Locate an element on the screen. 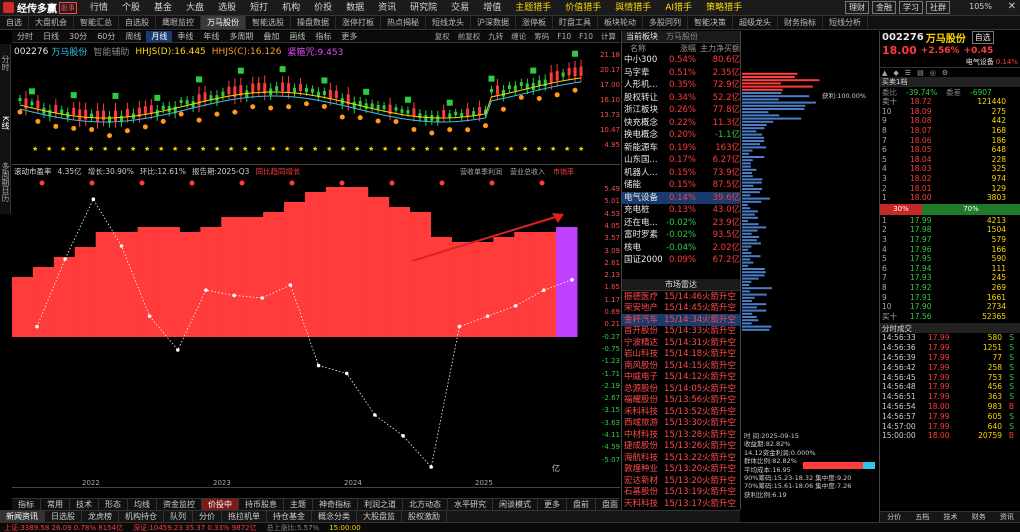 The height and width of the screenshot is (532, 1020). radar-row: 西域旅游 15/13:30 火箭升空 is located at coordinates (681, 424).